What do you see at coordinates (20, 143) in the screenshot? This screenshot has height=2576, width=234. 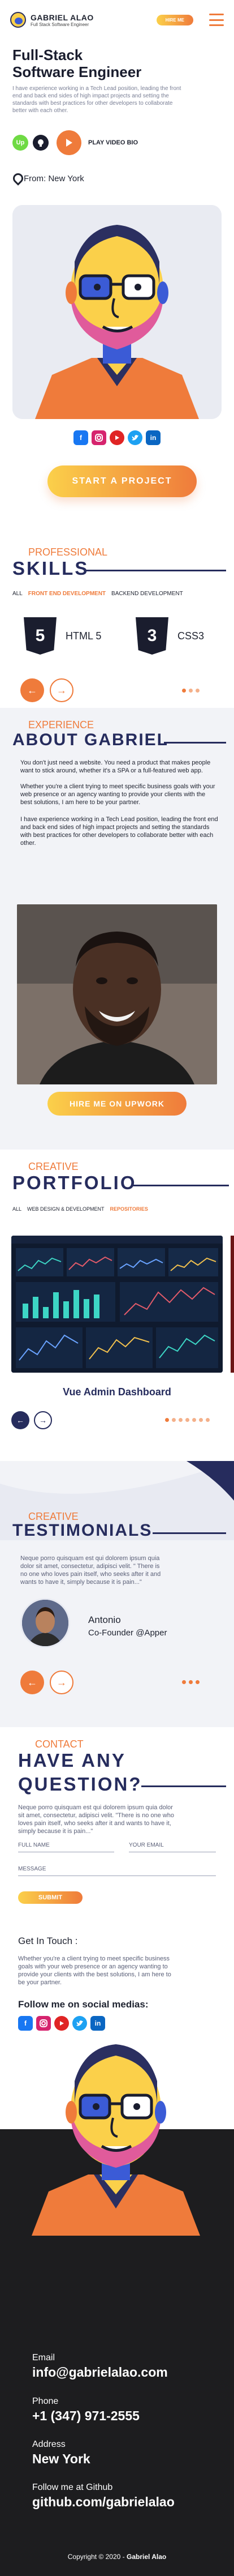 I see `upwork-icon: Up` at bounding box center [20, 143].